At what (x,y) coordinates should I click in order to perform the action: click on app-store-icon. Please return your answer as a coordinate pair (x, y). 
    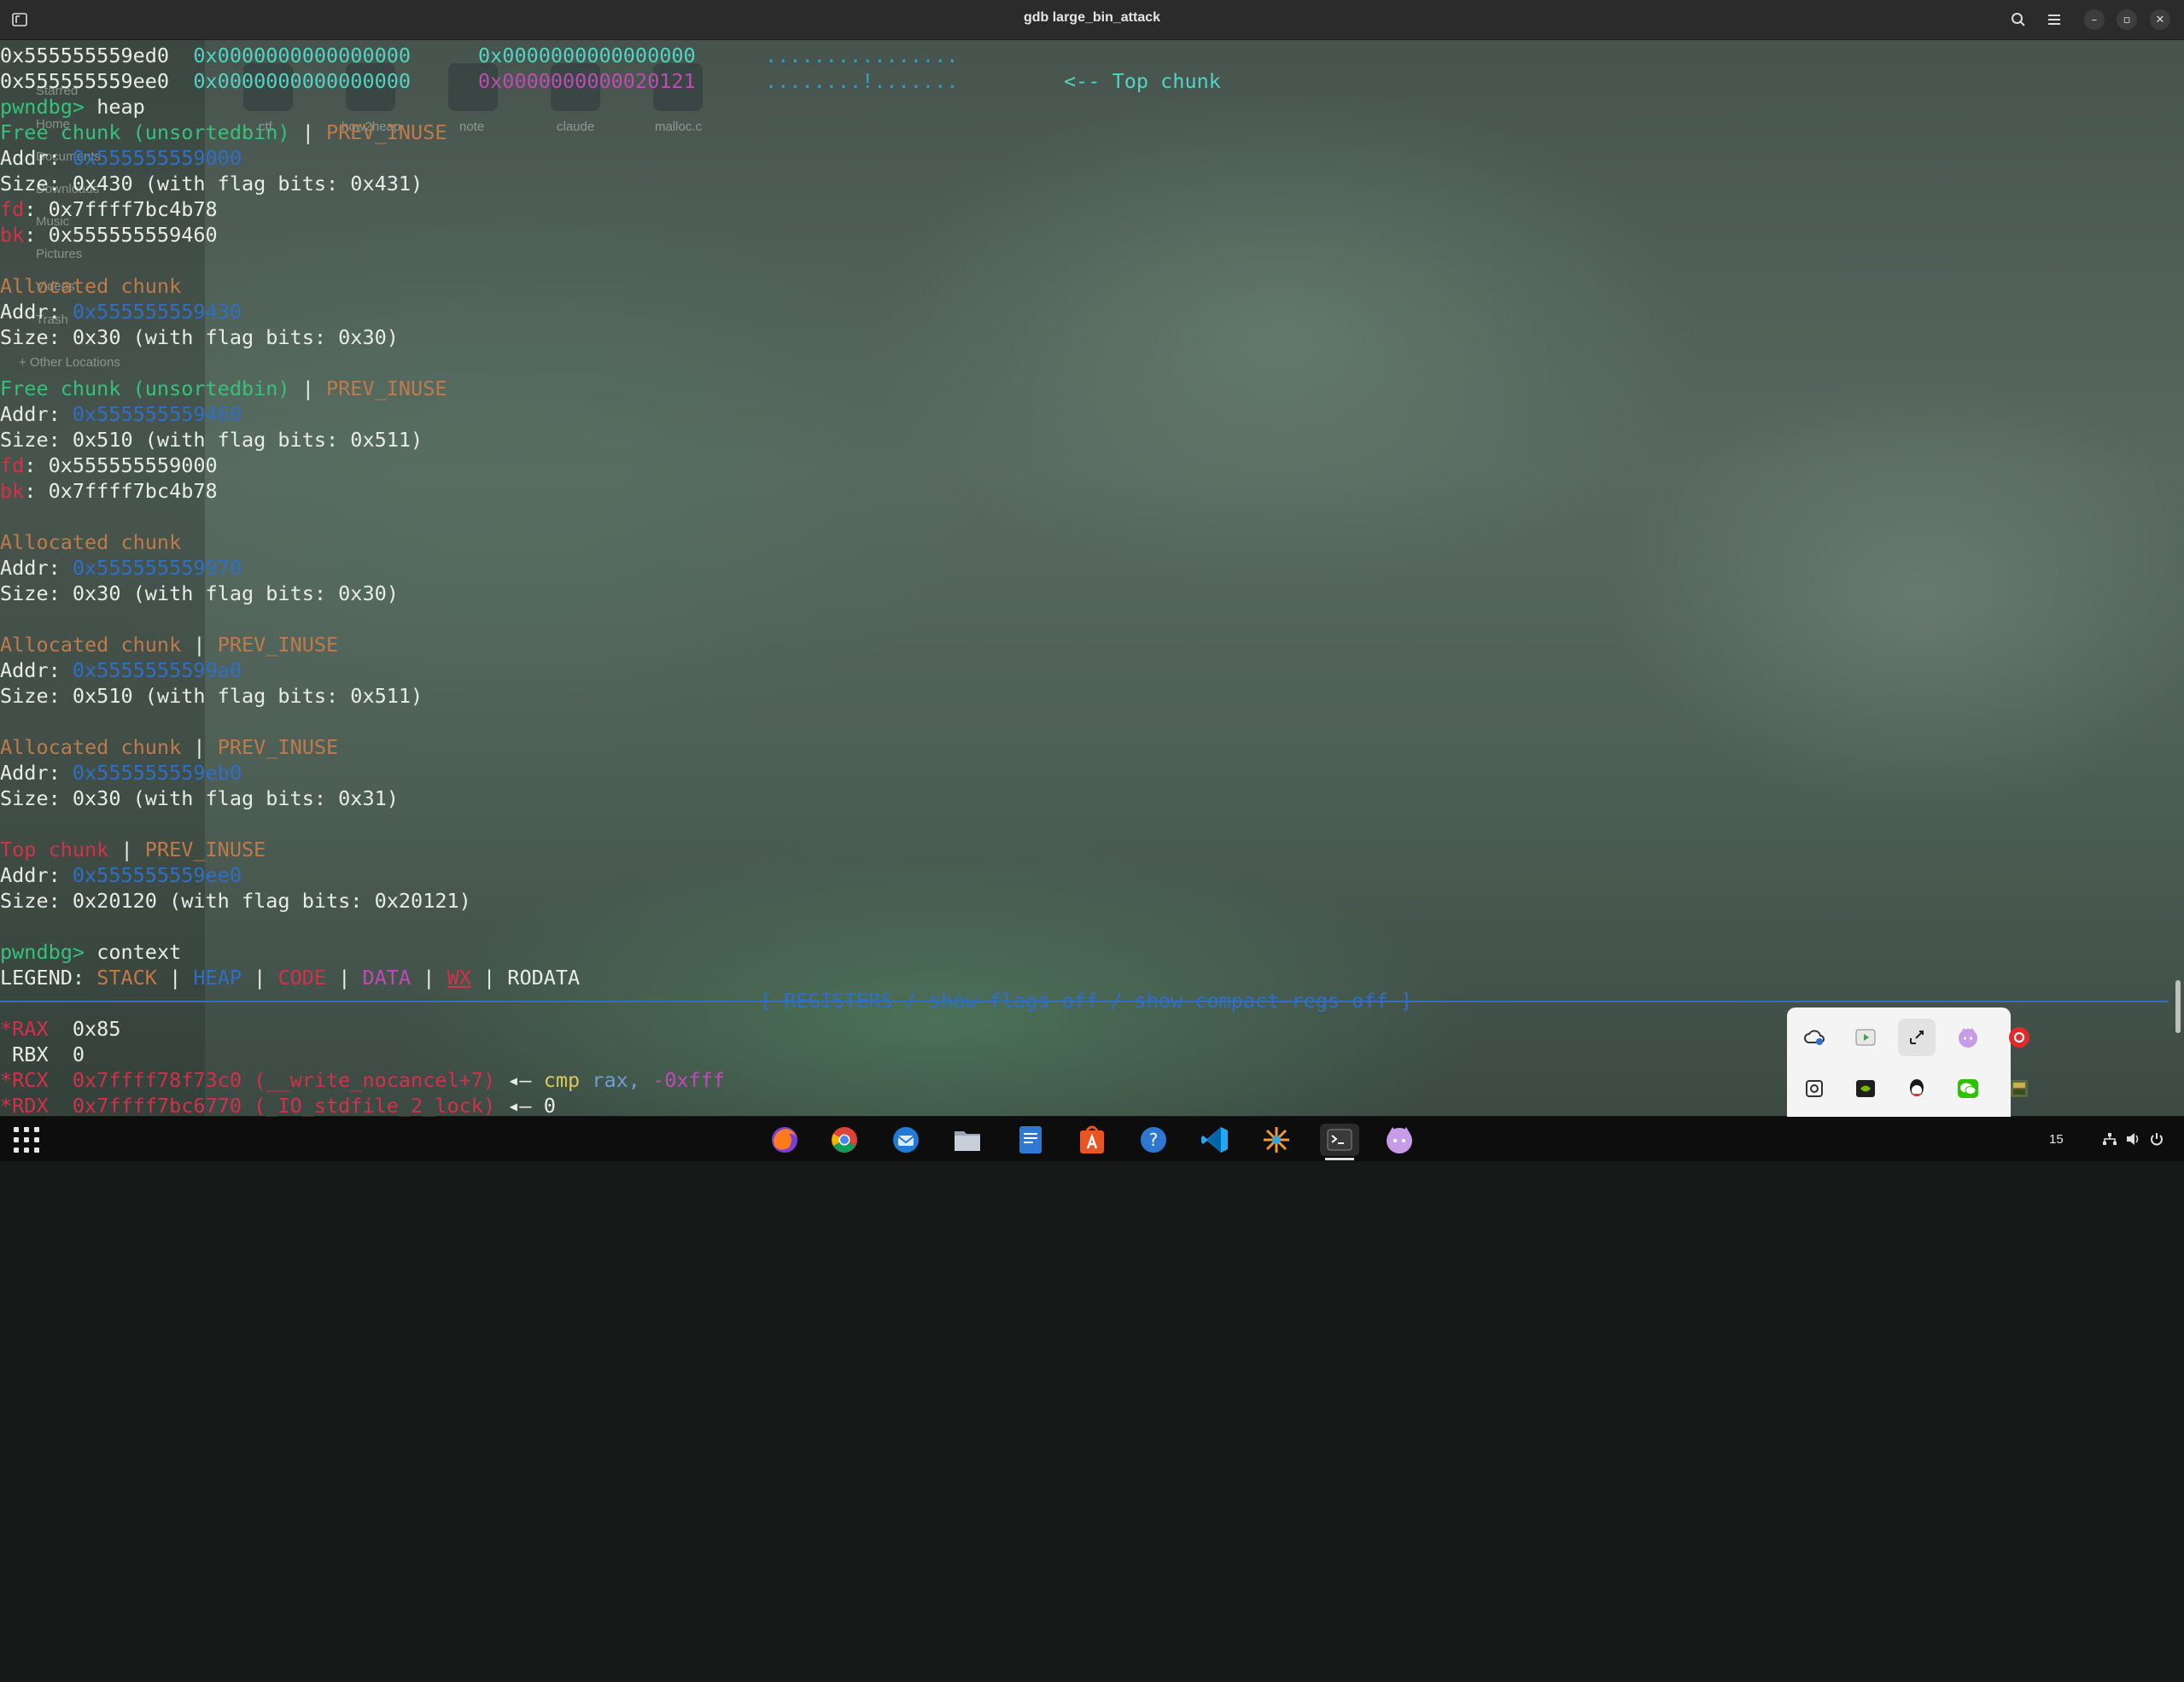
    Looking at the image, I should click on (1092, 1140).